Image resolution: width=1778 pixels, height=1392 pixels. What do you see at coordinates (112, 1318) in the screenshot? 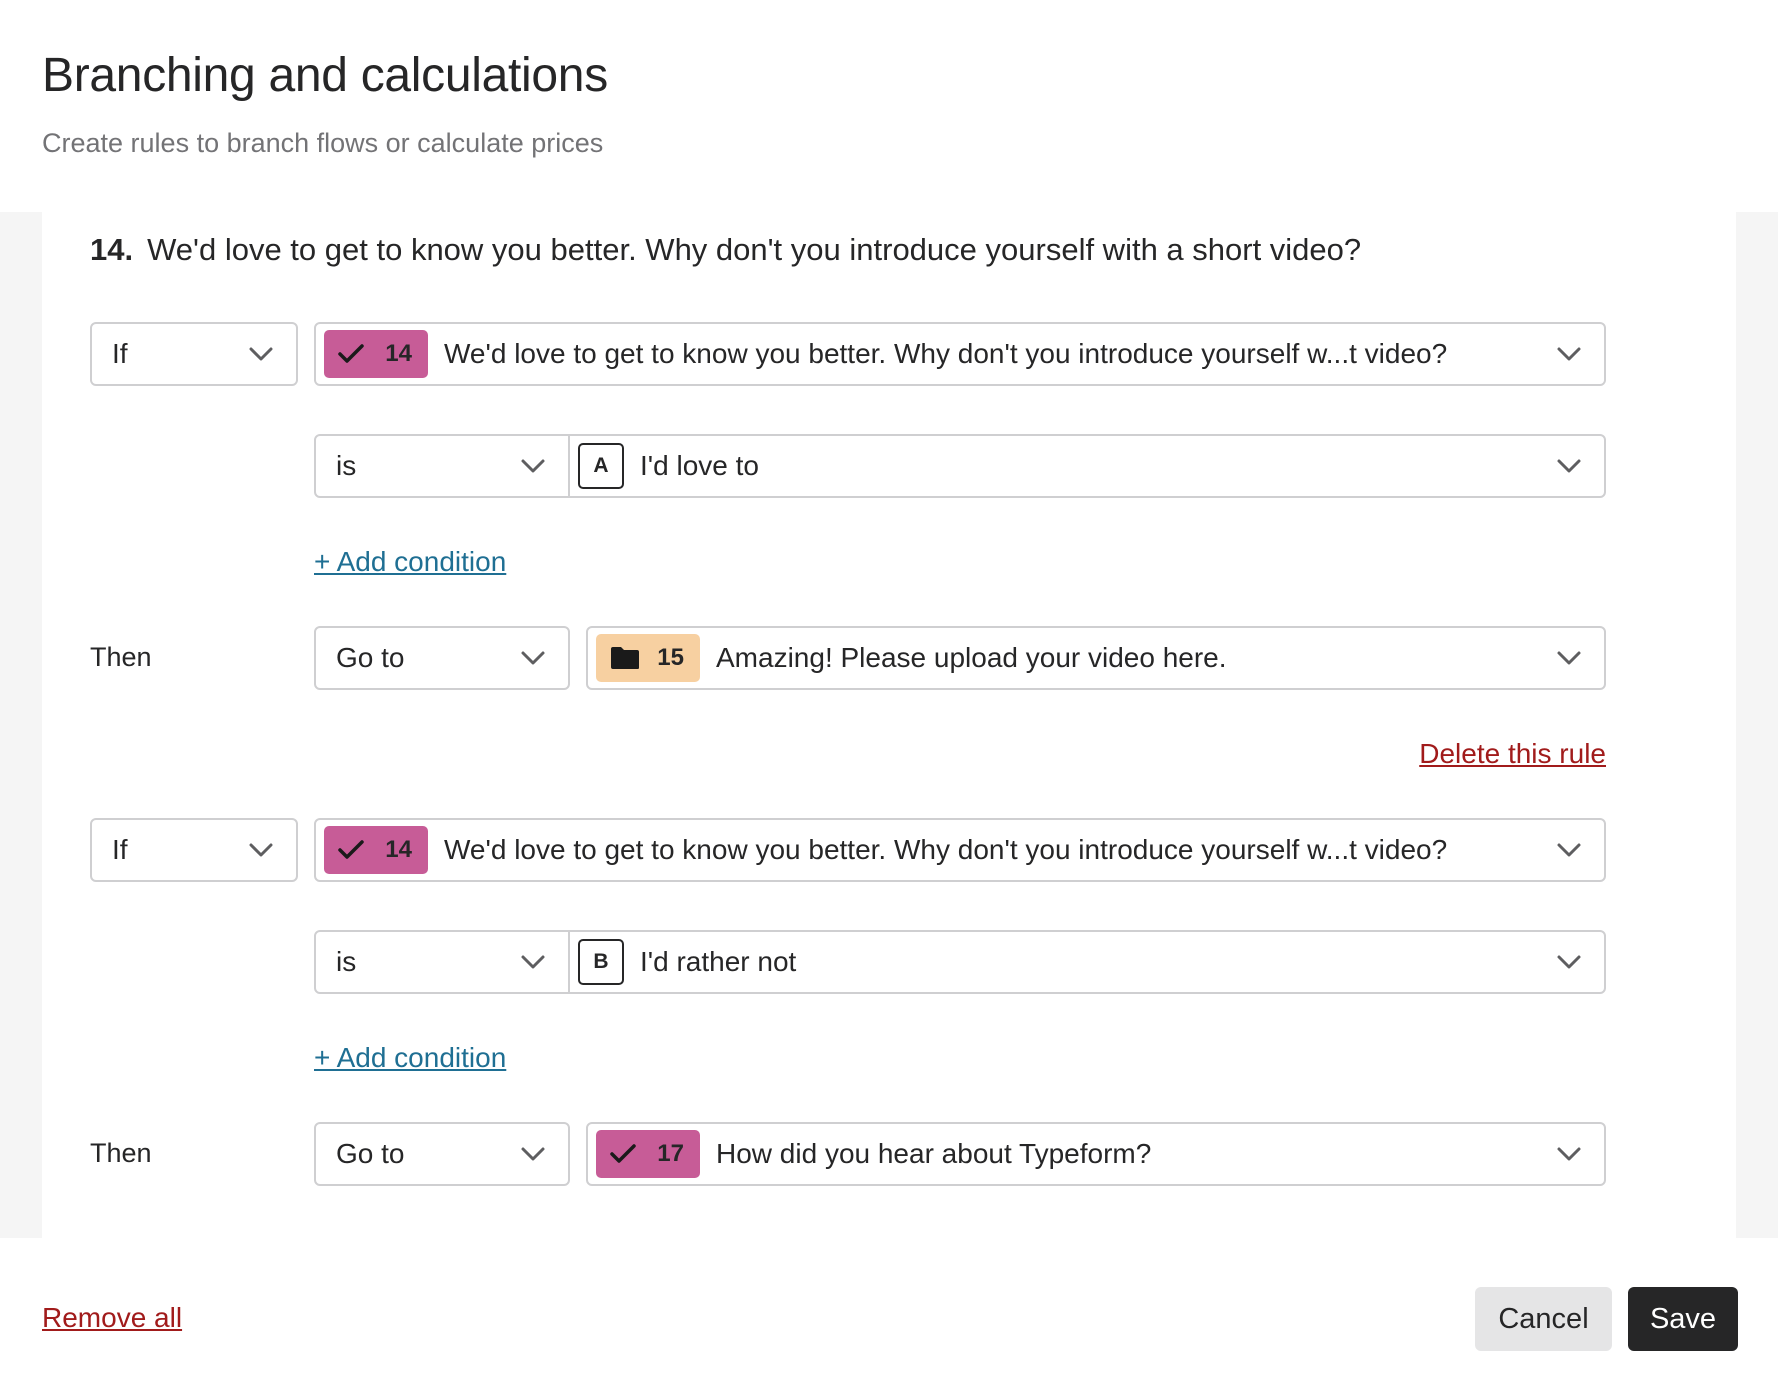
I see `remove-all-link: Remove all` at bounding box center [112, 1318].